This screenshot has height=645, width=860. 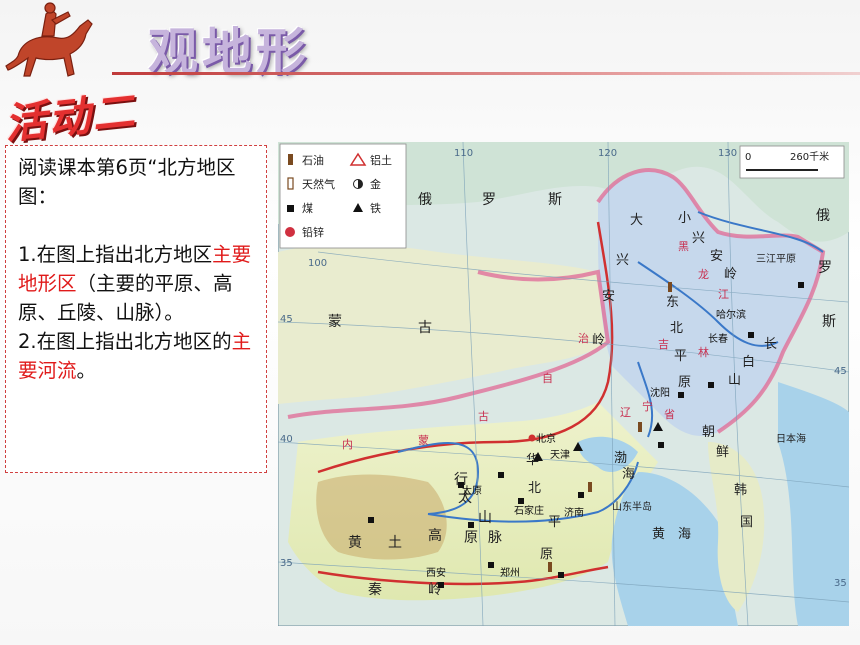 What do you see at coordinates (313, 232) in the screenshot?
I see `legend-leadzinc: 铅锌` at bounding box center [313, 232].